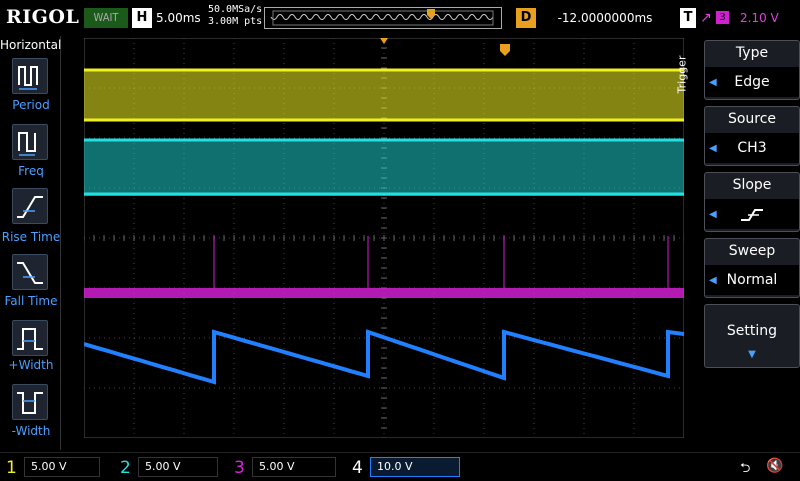 The width and height of the screenshot is (800, 481). Describe the element at coordinates (178, 18) in the screenshot. I see `timebase-value: 5.00ms` at that location.